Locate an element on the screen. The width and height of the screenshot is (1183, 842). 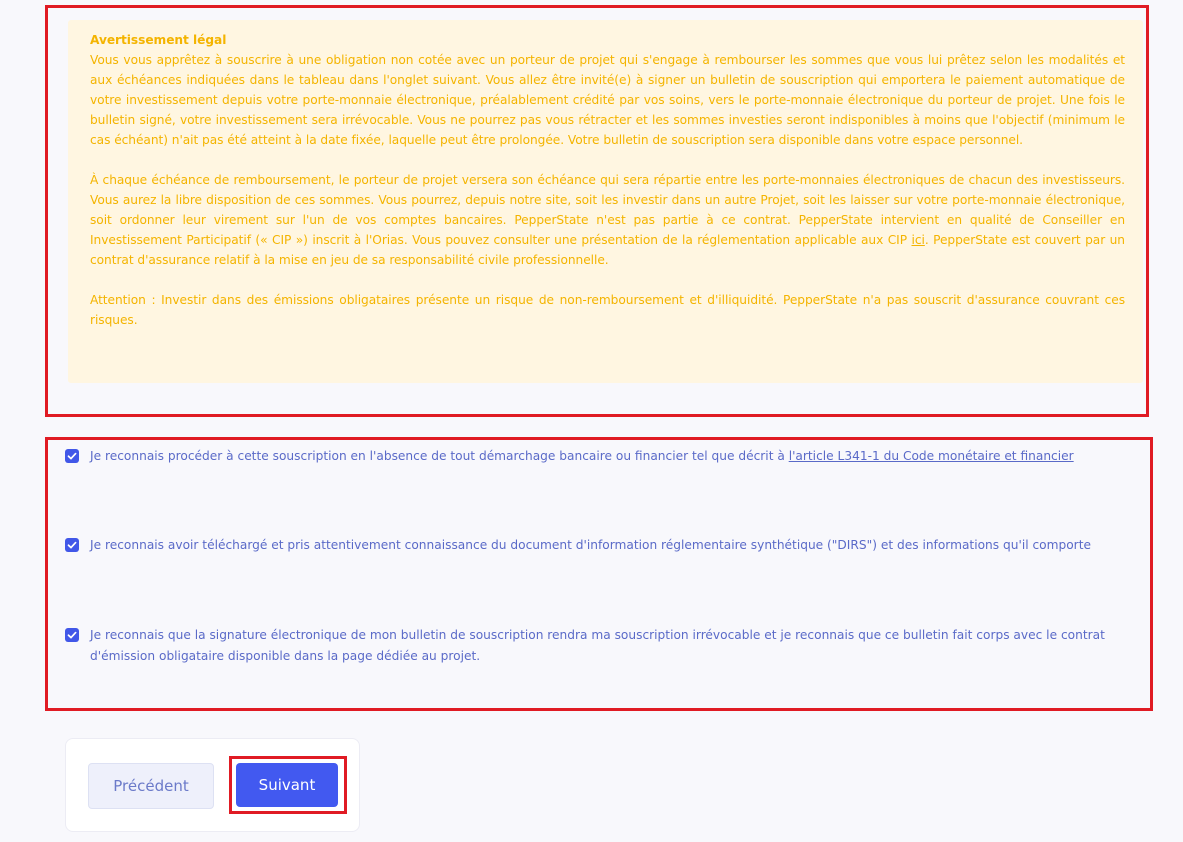
irrevocable-checkbox is located at coordinates (72, 635).